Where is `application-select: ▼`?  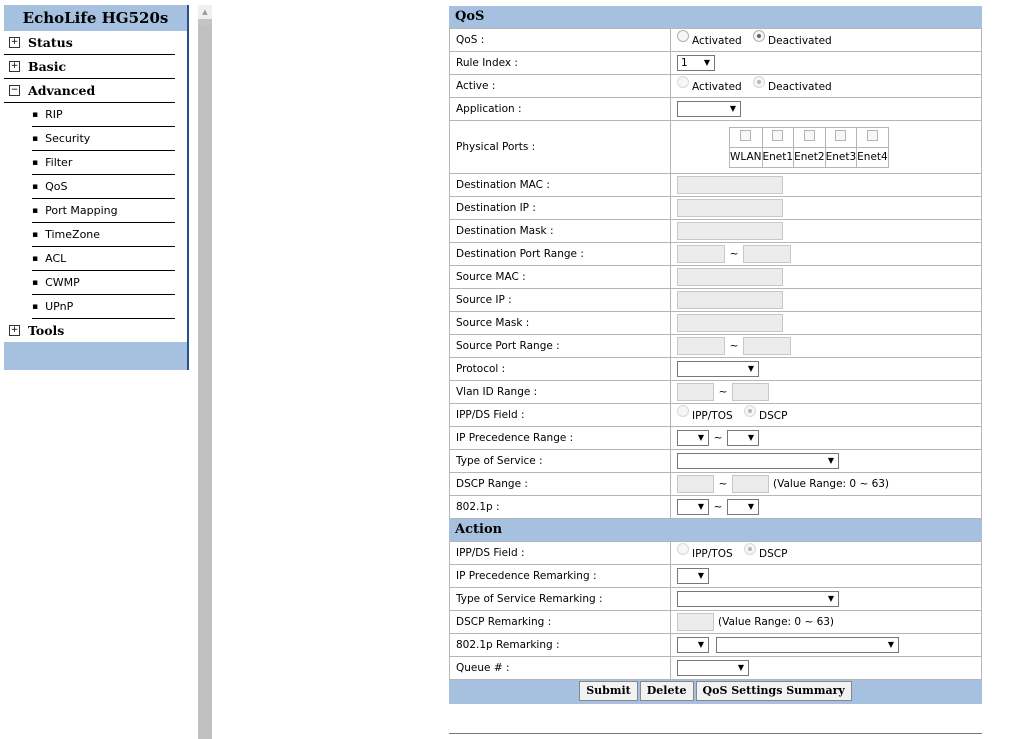 application-select: ▼ is located at coordinates (709, 109).